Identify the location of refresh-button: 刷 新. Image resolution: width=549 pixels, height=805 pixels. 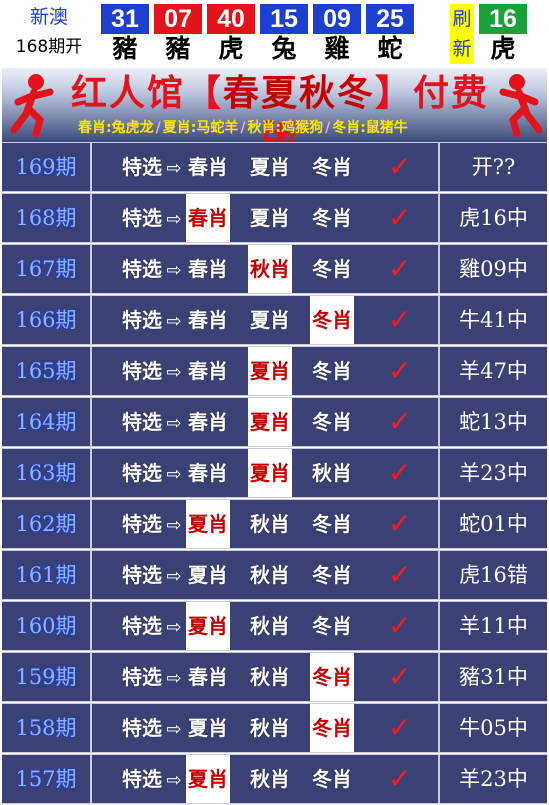
(462, 34).